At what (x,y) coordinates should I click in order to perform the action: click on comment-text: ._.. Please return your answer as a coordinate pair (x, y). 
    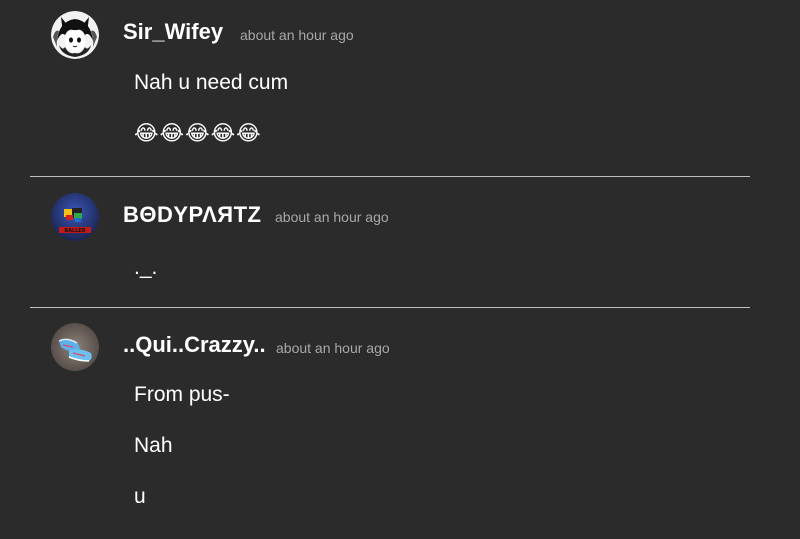
    Looking at the image, I should click on (146, 267).